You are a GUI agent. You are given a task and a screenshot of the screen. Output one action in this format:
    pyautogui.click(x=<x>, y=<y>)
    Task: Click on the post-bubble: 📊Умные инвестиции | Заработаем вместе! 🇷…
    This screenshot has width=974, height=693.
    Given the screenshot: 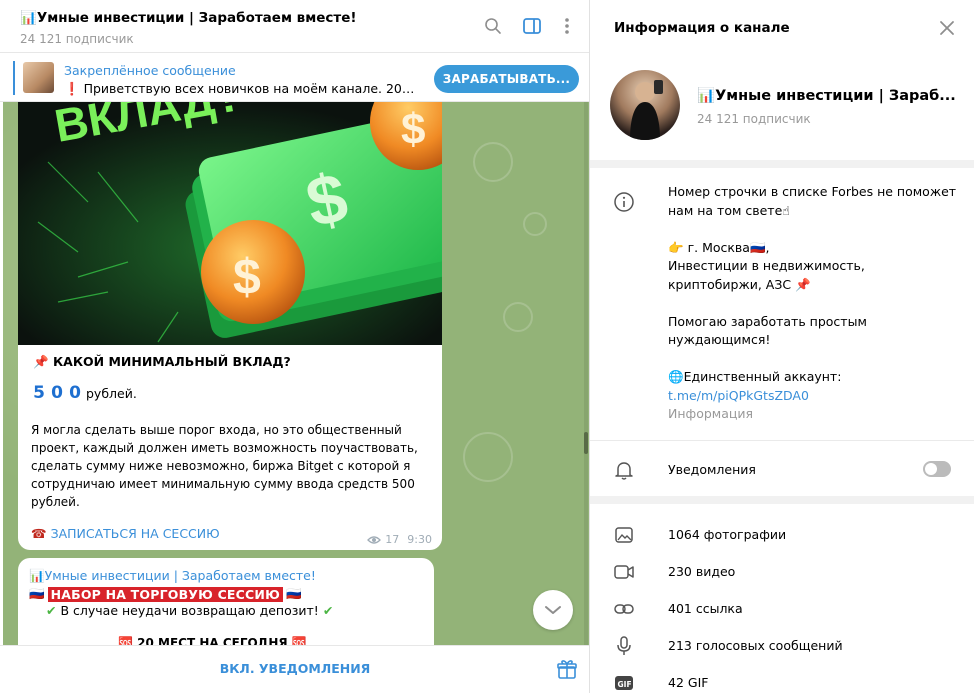 What is the action you would take?
    pyautogui.click(x=226, y=601)
    